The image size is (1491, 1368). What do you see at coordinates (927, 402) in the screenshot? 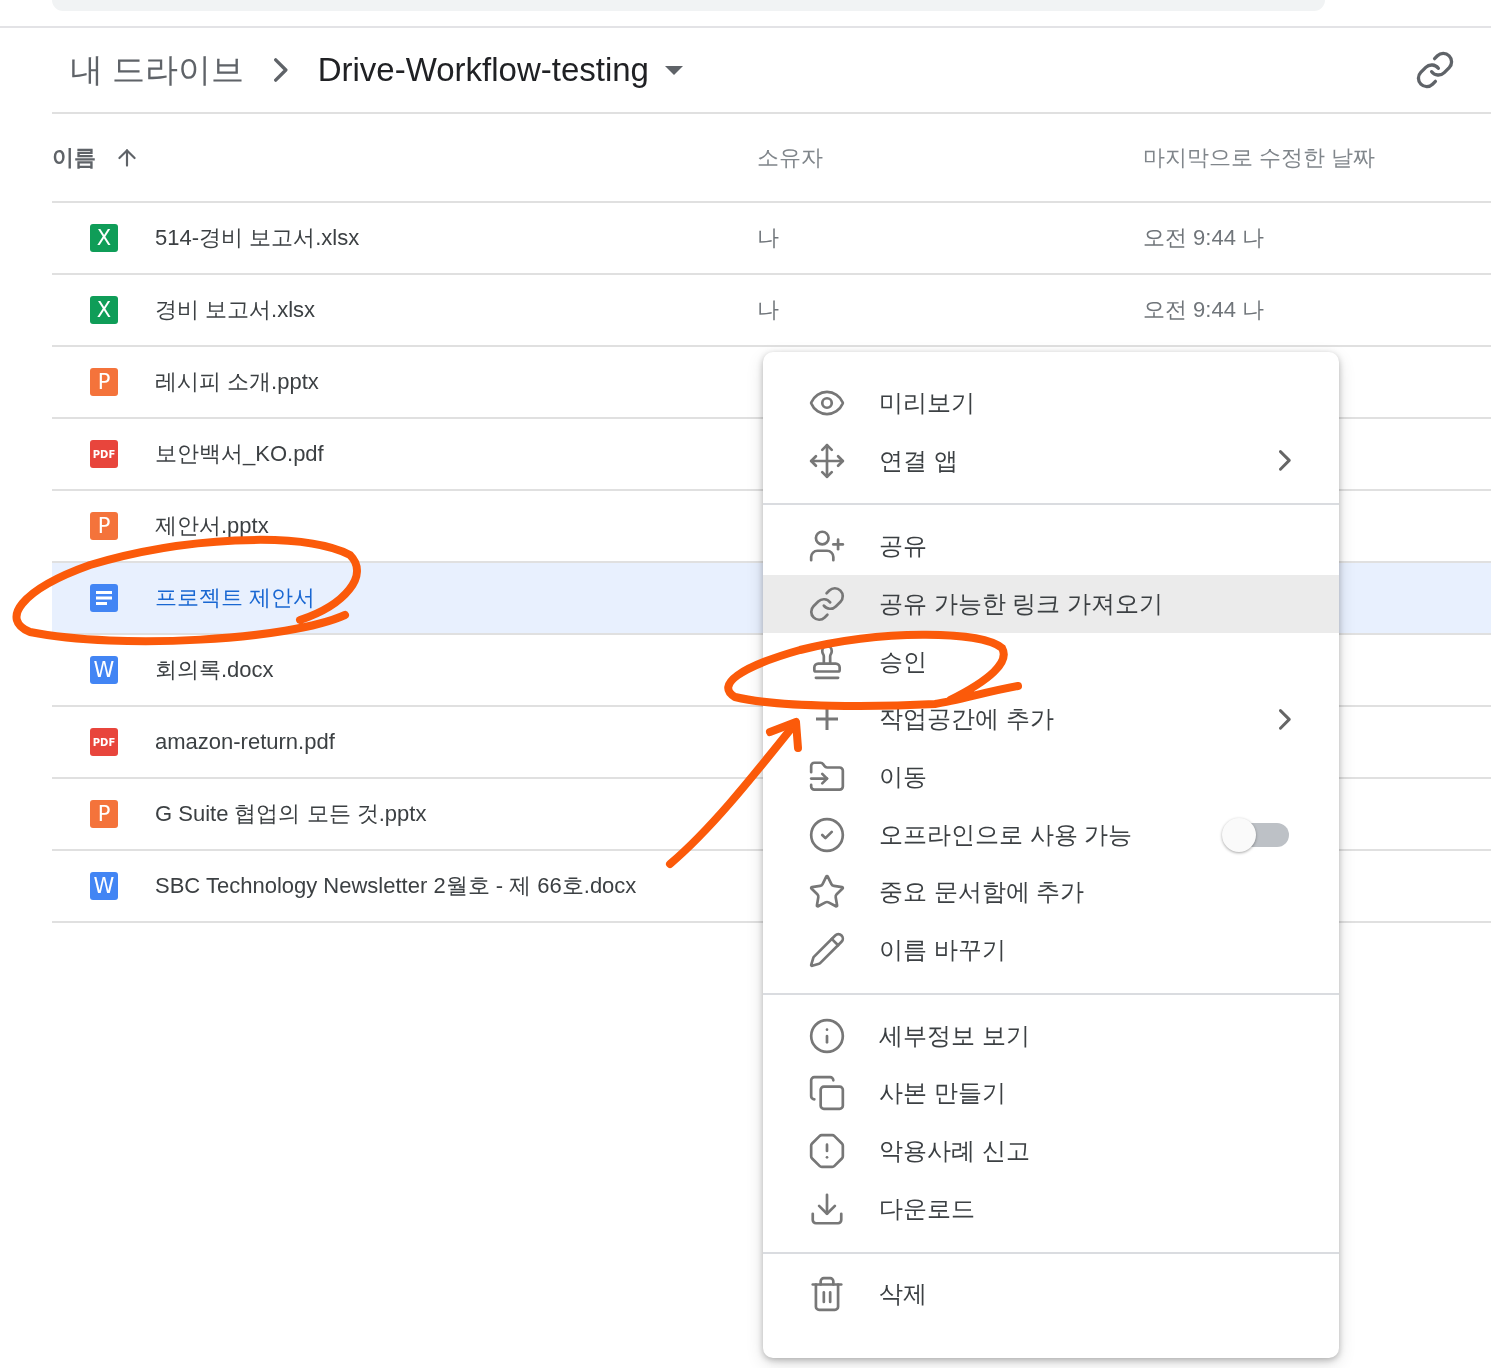
I see `menu-item-label: 미리보기` at bounding box center [927, 402].